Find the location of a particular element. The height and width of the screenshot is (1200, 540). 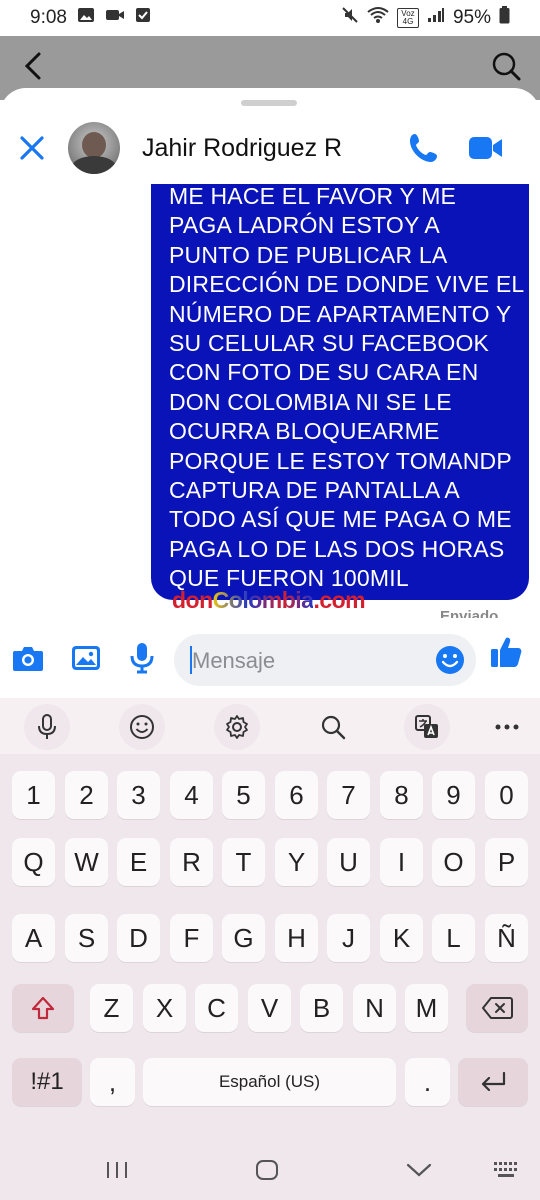

key-9: 9 is located at coordinates (453, 795).